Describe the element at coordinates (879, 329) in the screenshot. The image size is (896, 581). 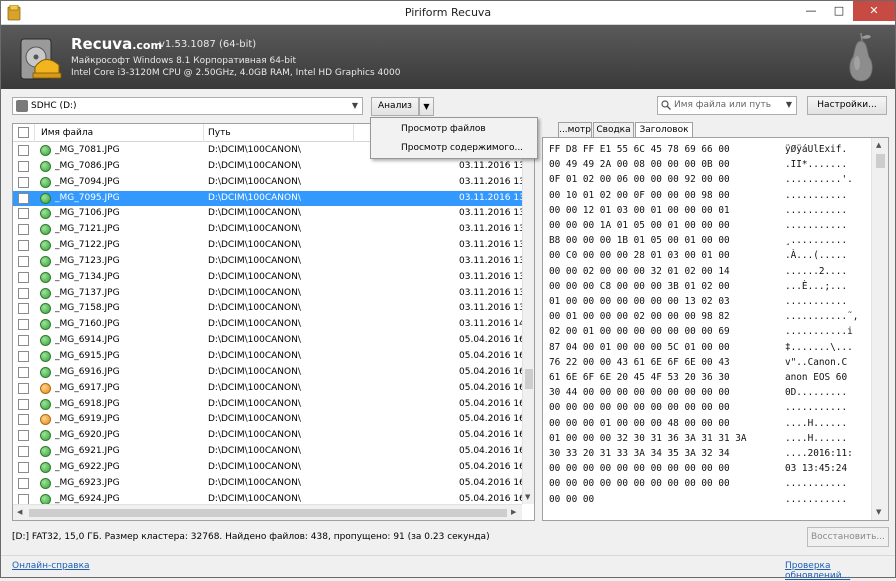
I see `hex-view-scrollbar: ▲ ▼` at that location.